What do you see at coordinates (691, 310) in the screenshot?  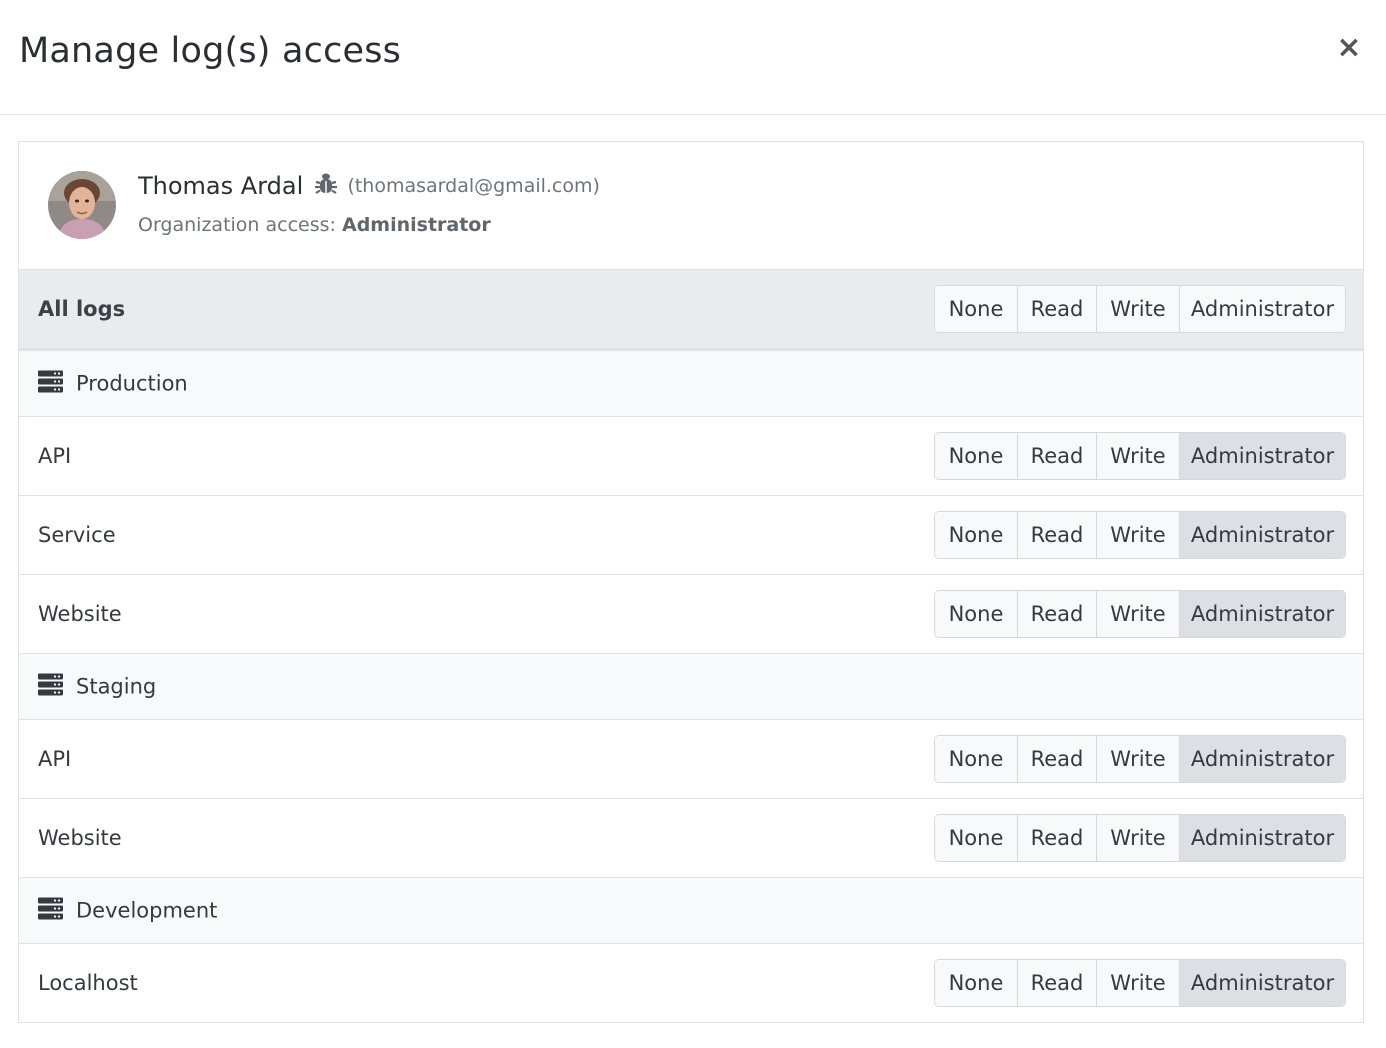 I see `all-logs-row: All logs None Read Write Administrator` at bounding box center [691, 310].